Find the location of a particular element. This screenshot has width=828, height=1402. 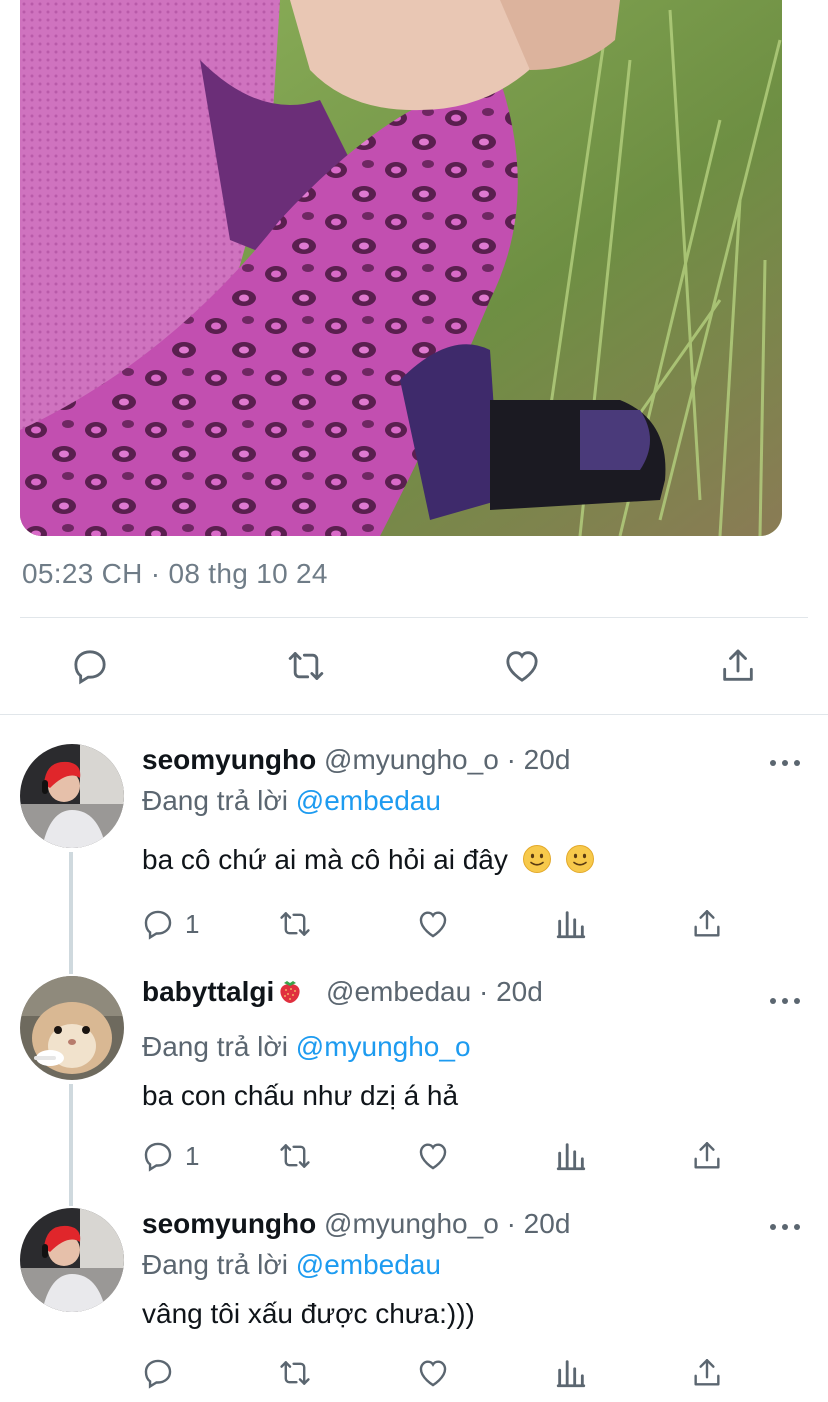

replying-to: Đang trả lời @myungho_o is located at coordinates (306, 1047).